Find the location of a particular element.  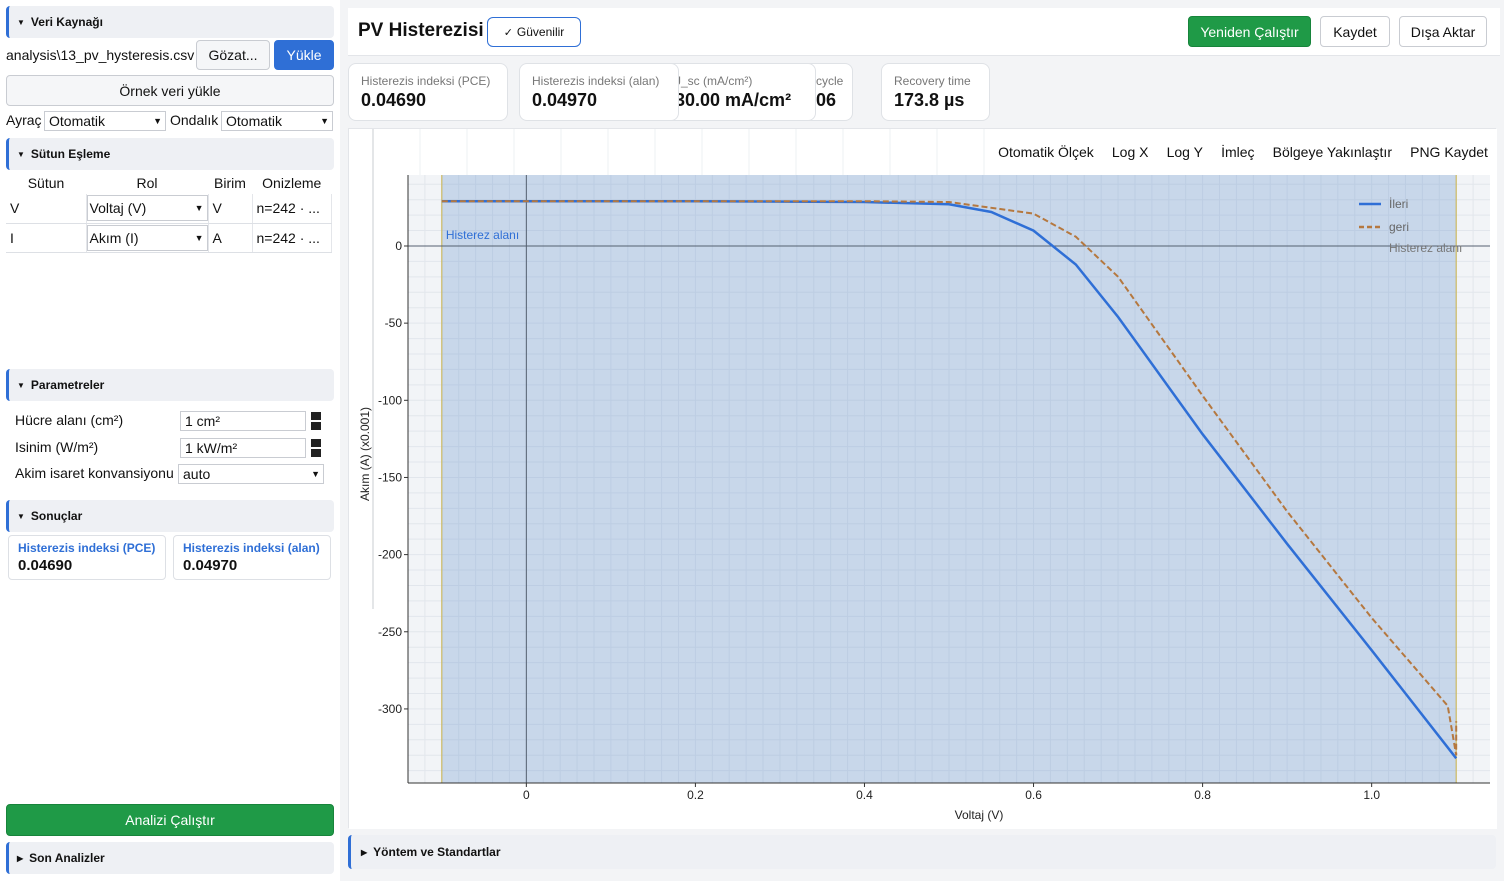

metric-label: J_sc (mA/cm²) is located at coordinates (714, 81).